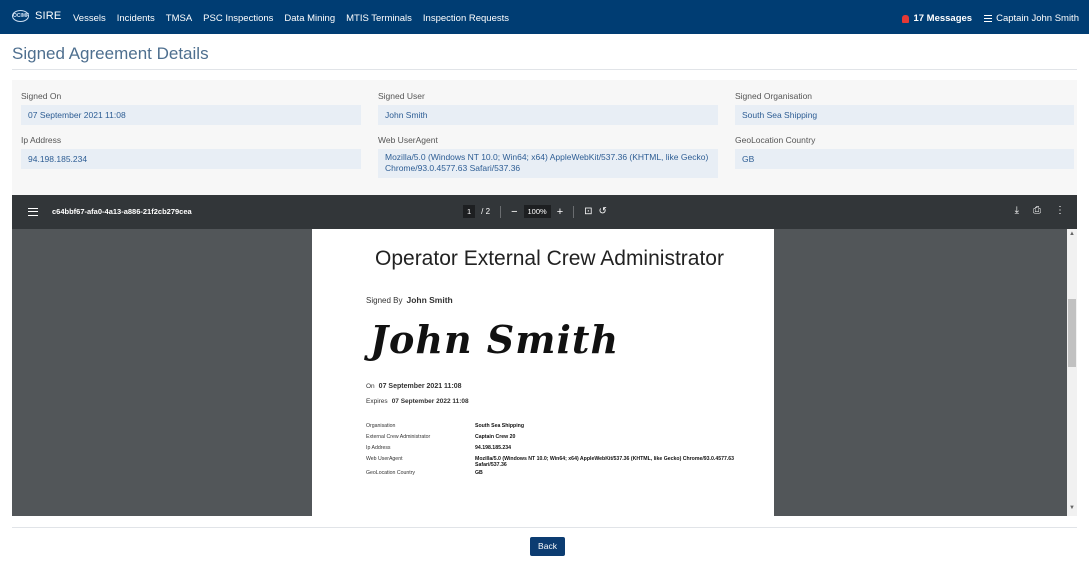 This screenshot has width=1089, height=561. What do you see at coordinates (1060, 210) in the screenshot?
I see `more-options-icon: ⋮` at bounding box center [1060, 210].